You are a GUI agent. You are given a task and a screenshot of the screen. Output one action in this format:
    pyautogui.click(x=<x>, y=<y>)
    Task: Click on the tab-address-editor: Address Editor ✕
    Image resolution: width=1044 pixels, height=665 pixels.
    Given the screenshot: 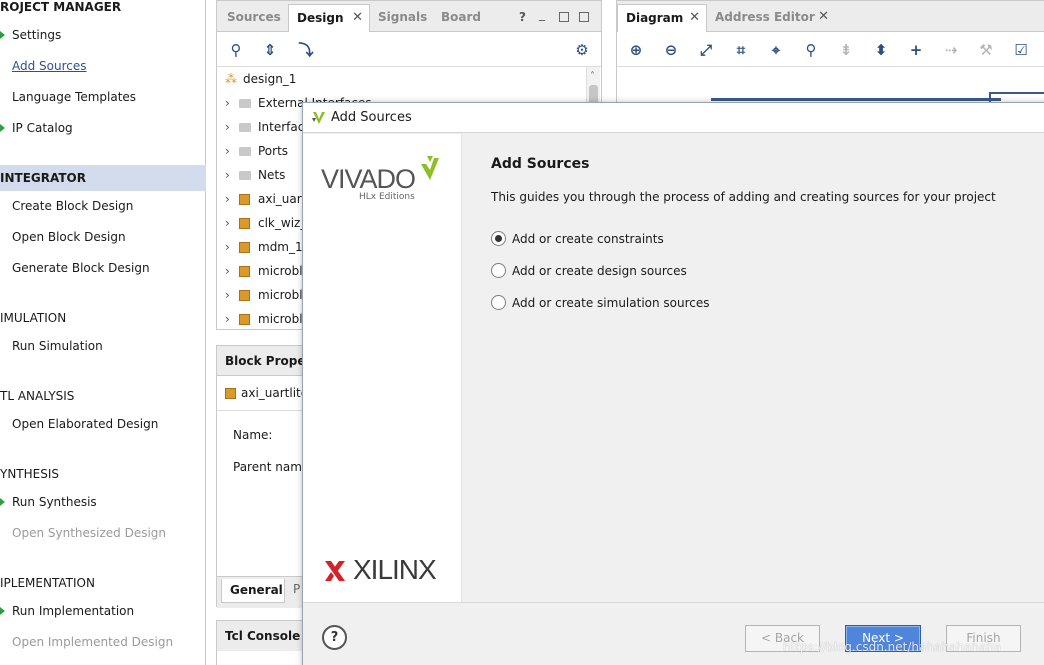 What is the action you would take?
    pyautogui.click(x=771, y=18)
    